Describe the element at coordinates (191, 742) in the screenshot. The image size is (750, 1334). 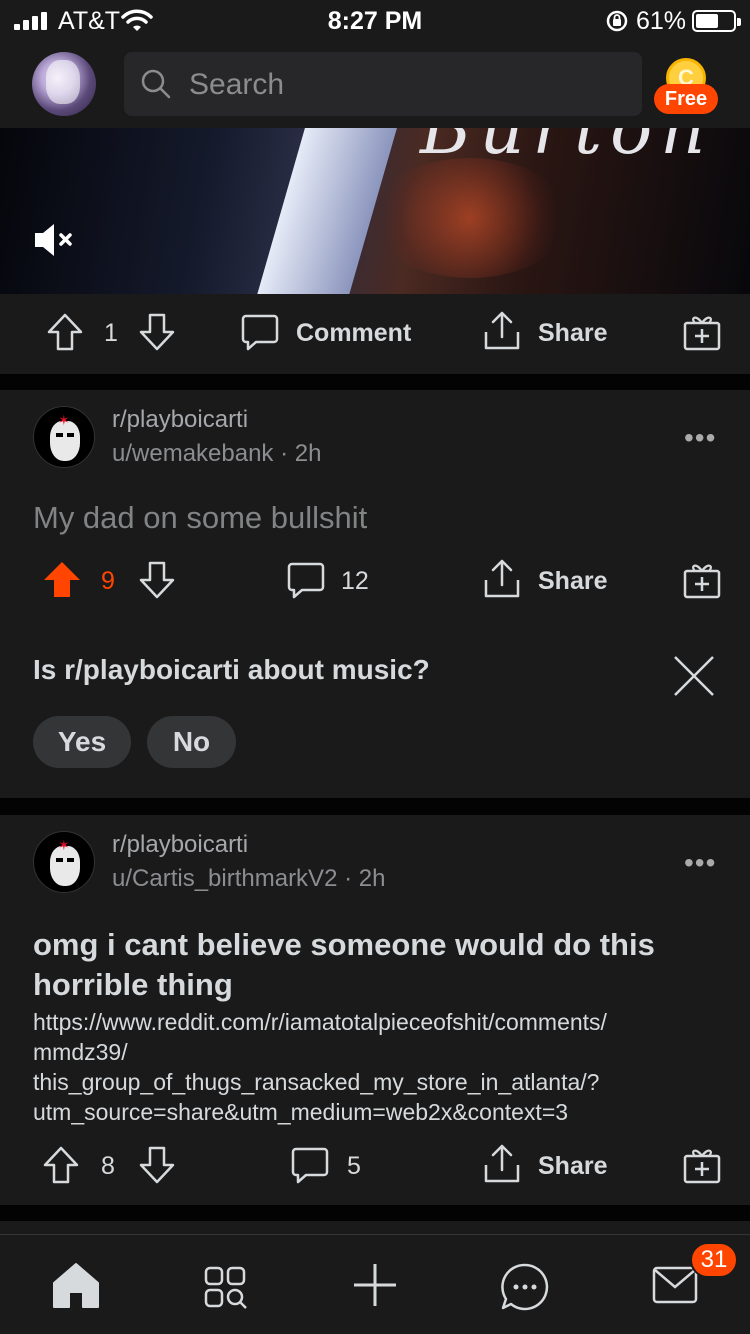
I see `survey-no-button: No` at that location.